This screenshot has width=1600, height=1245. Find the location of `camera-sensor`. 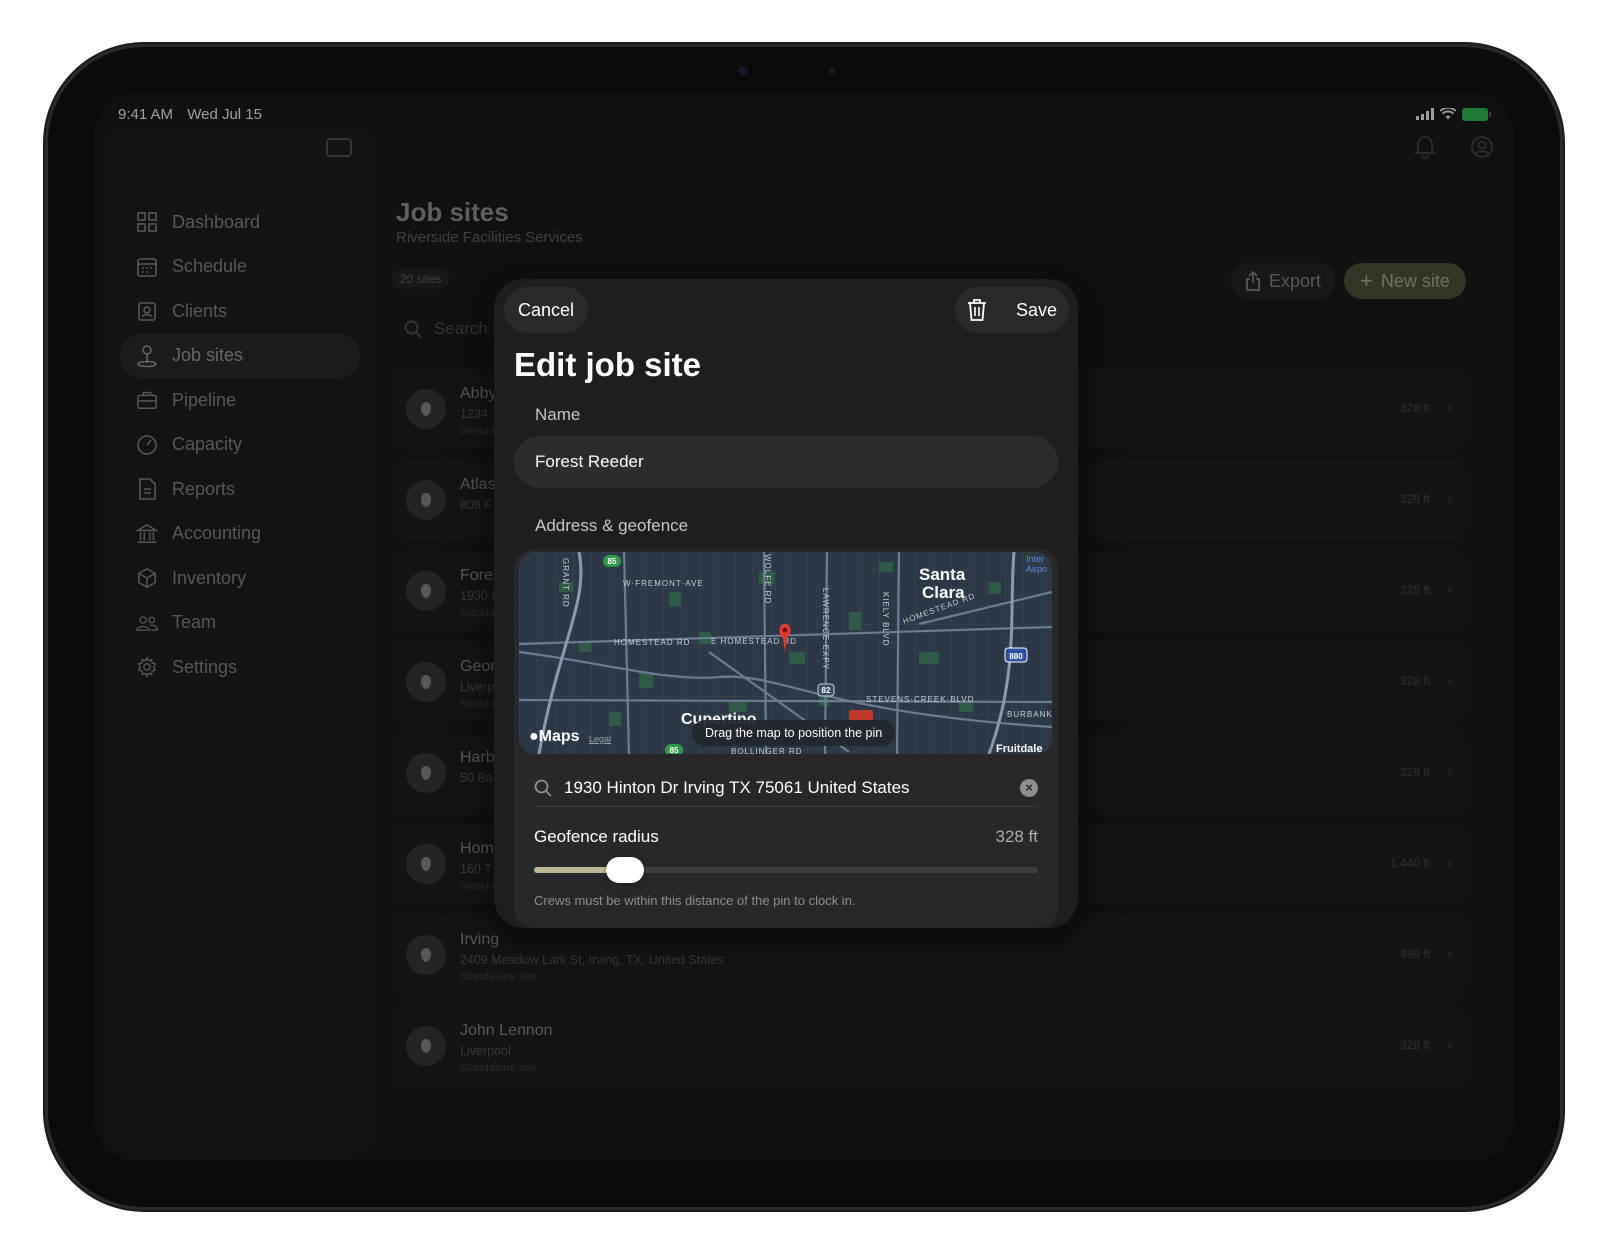

camera-sensor is located at coordinates (832, 71).